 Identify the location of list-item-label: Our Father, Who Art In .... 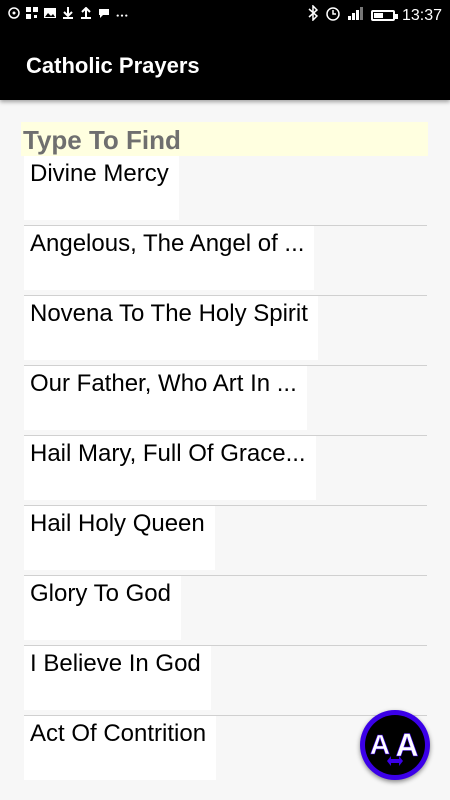
(165, 398).